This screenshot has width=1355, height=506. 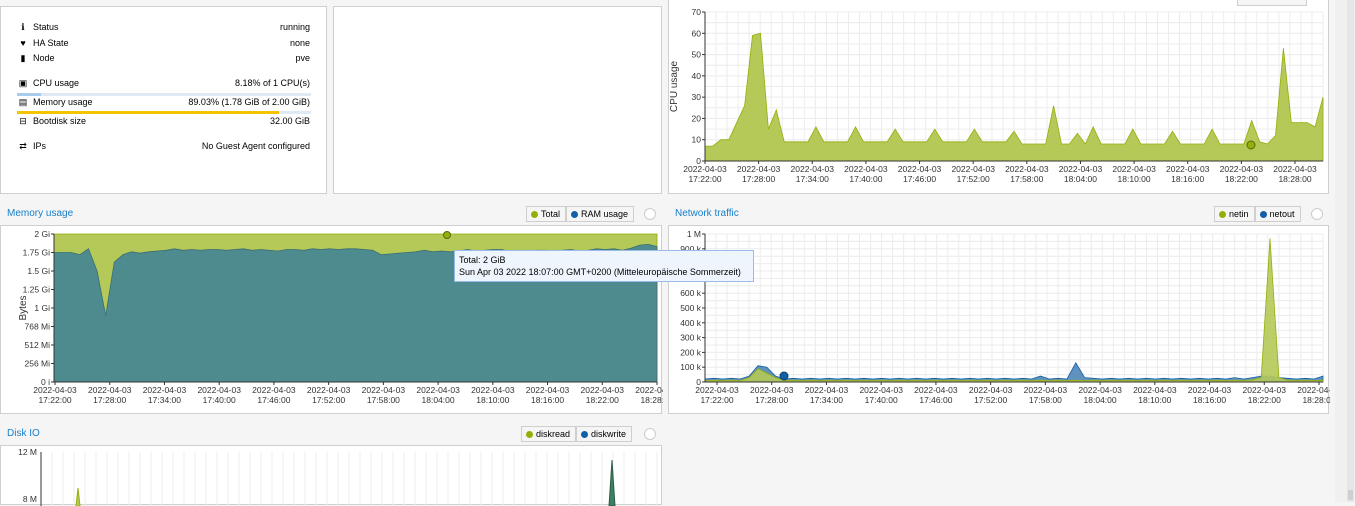 I want to click on legend-ram-usage: RAM usage, so click(x=600, y=214).